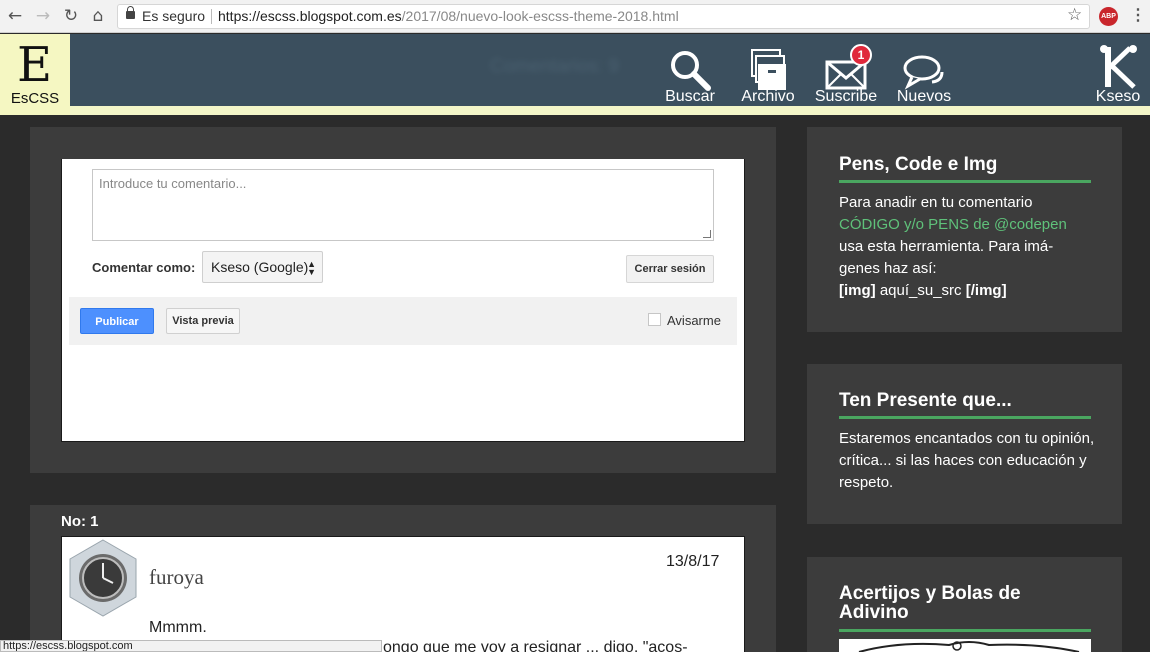  What do you see at coordinates (707, 234) in the screenshot?
I see `resize-handle-icon` at bounding box center [707, 234].